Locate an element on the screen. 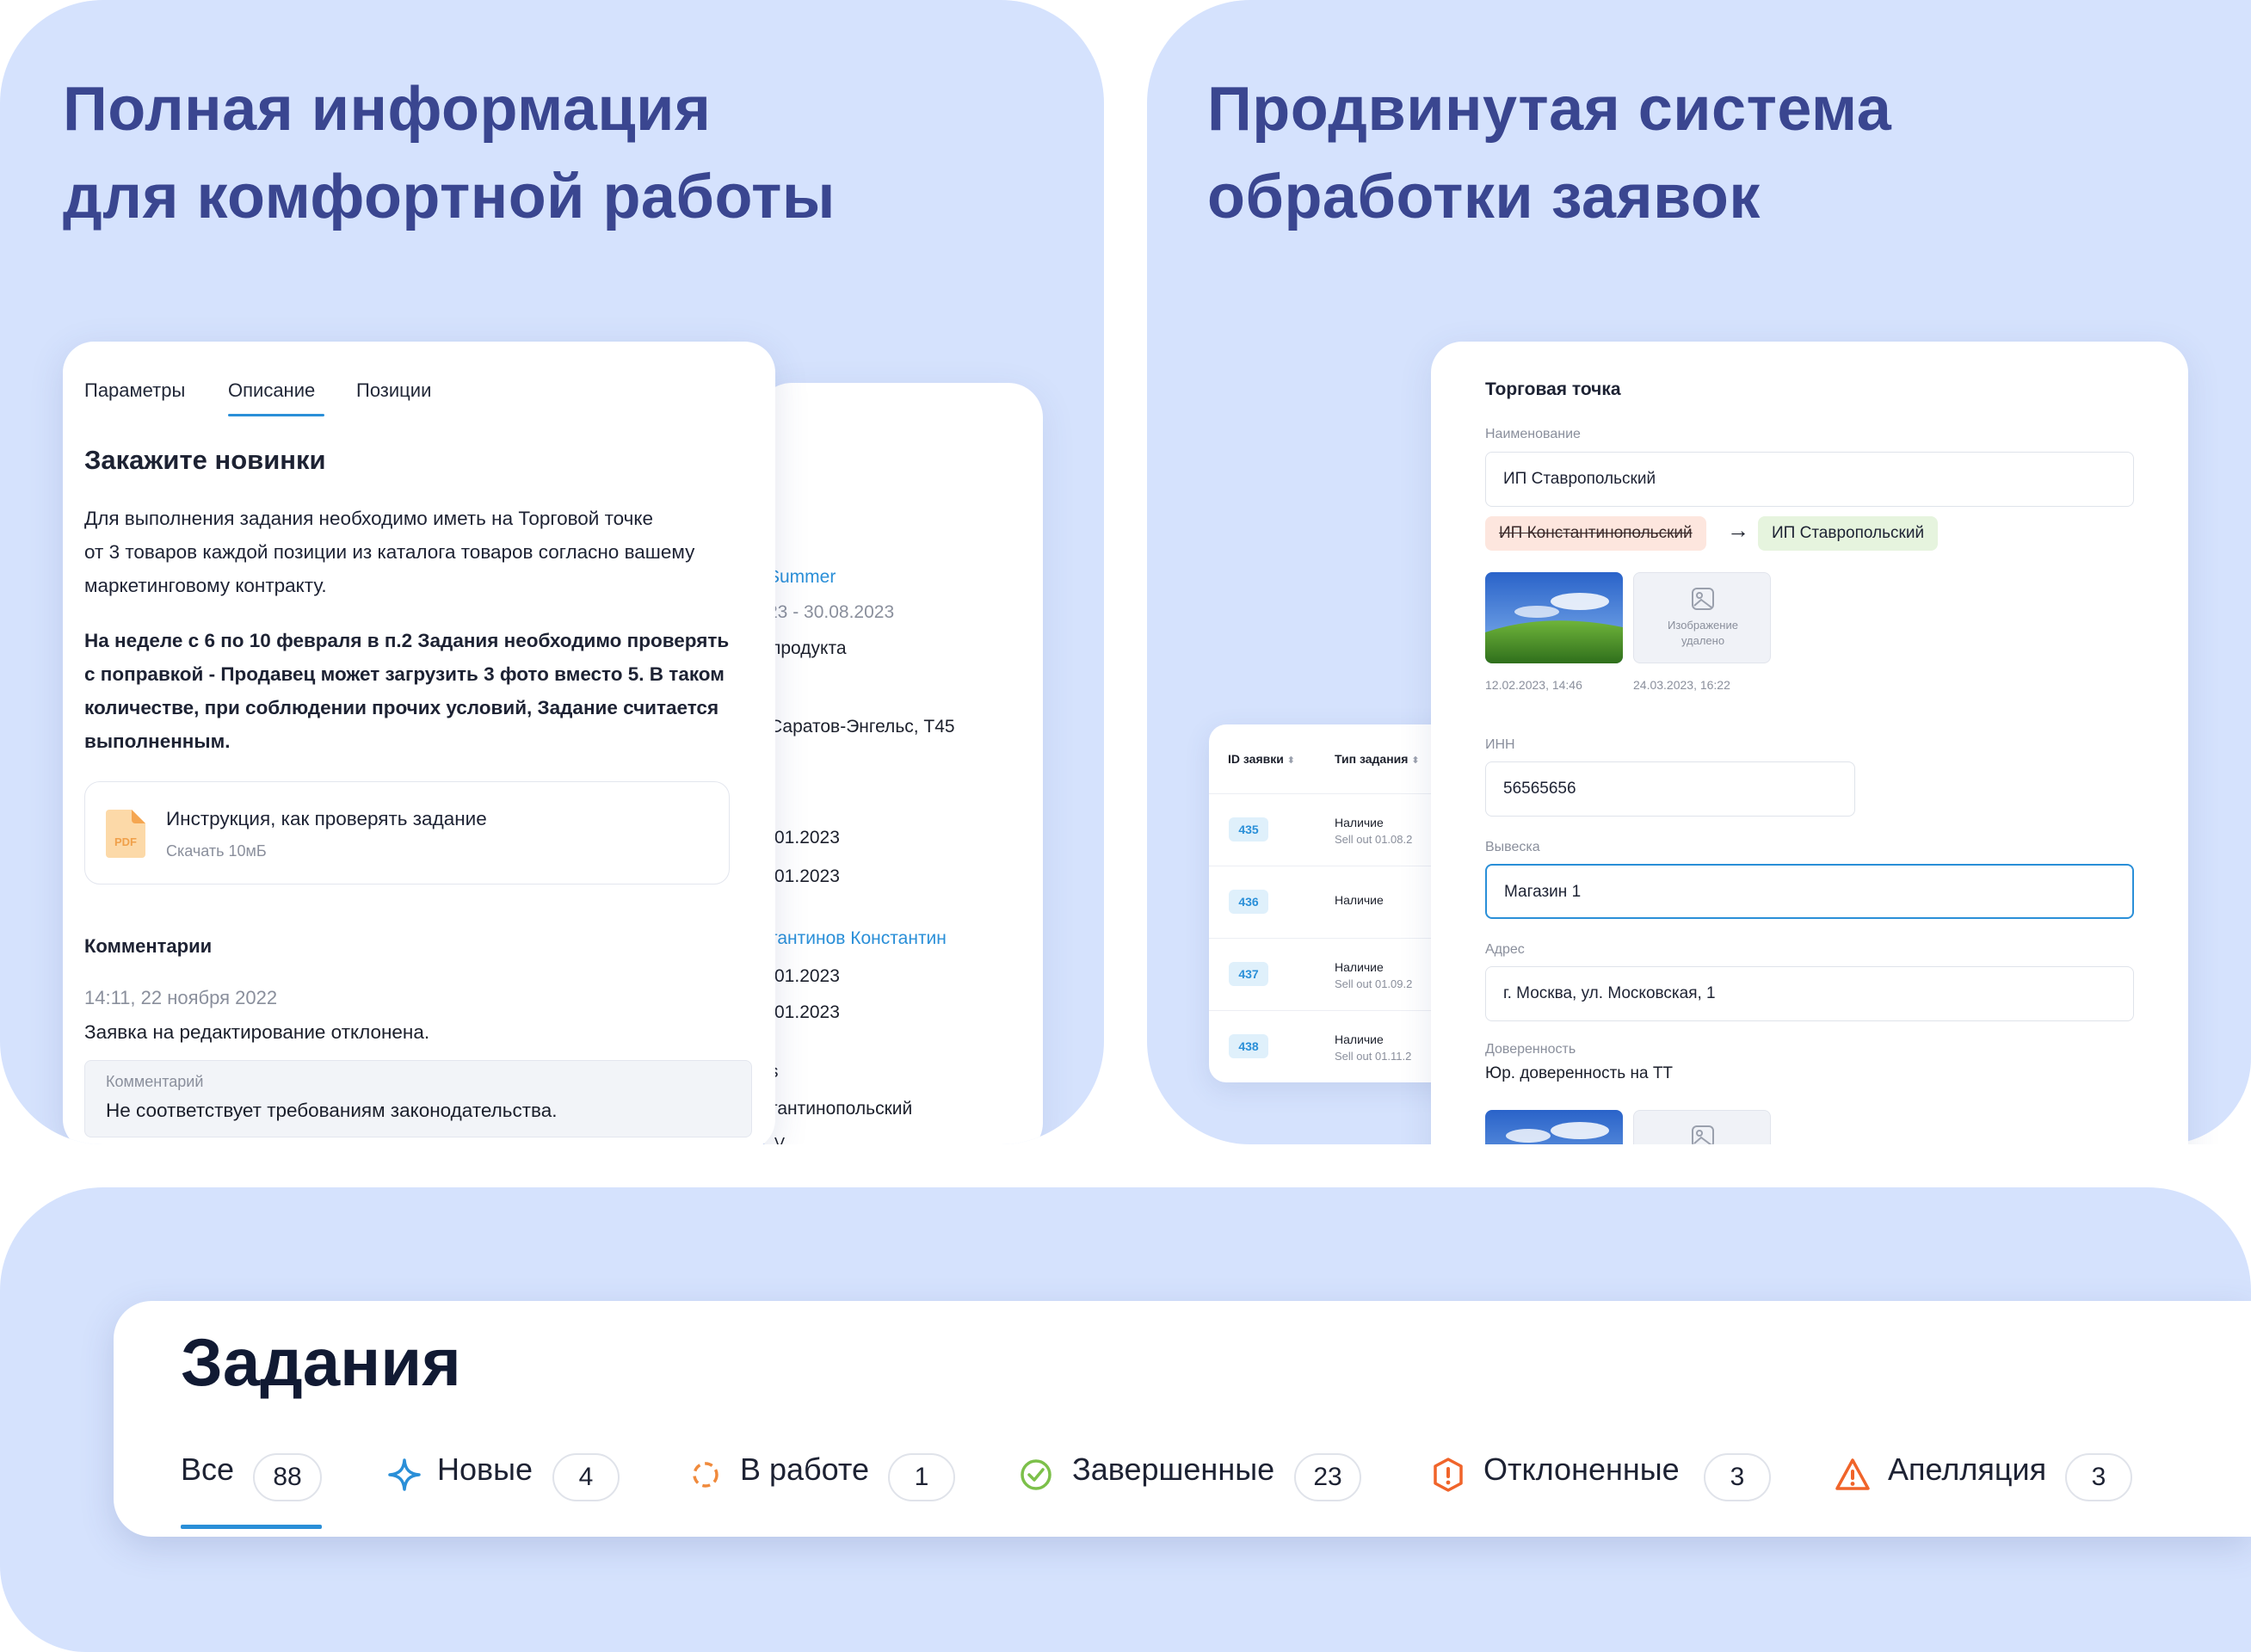  request-subtype: Sell out 01.11.2 is located at coordinates (1373, 1056).